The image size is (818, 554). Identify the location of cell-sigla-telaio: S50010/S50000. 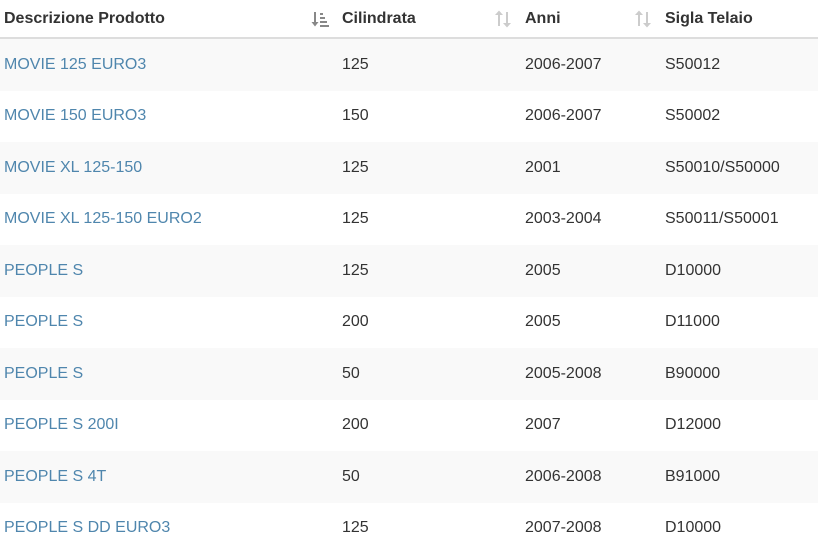
(739, 168).